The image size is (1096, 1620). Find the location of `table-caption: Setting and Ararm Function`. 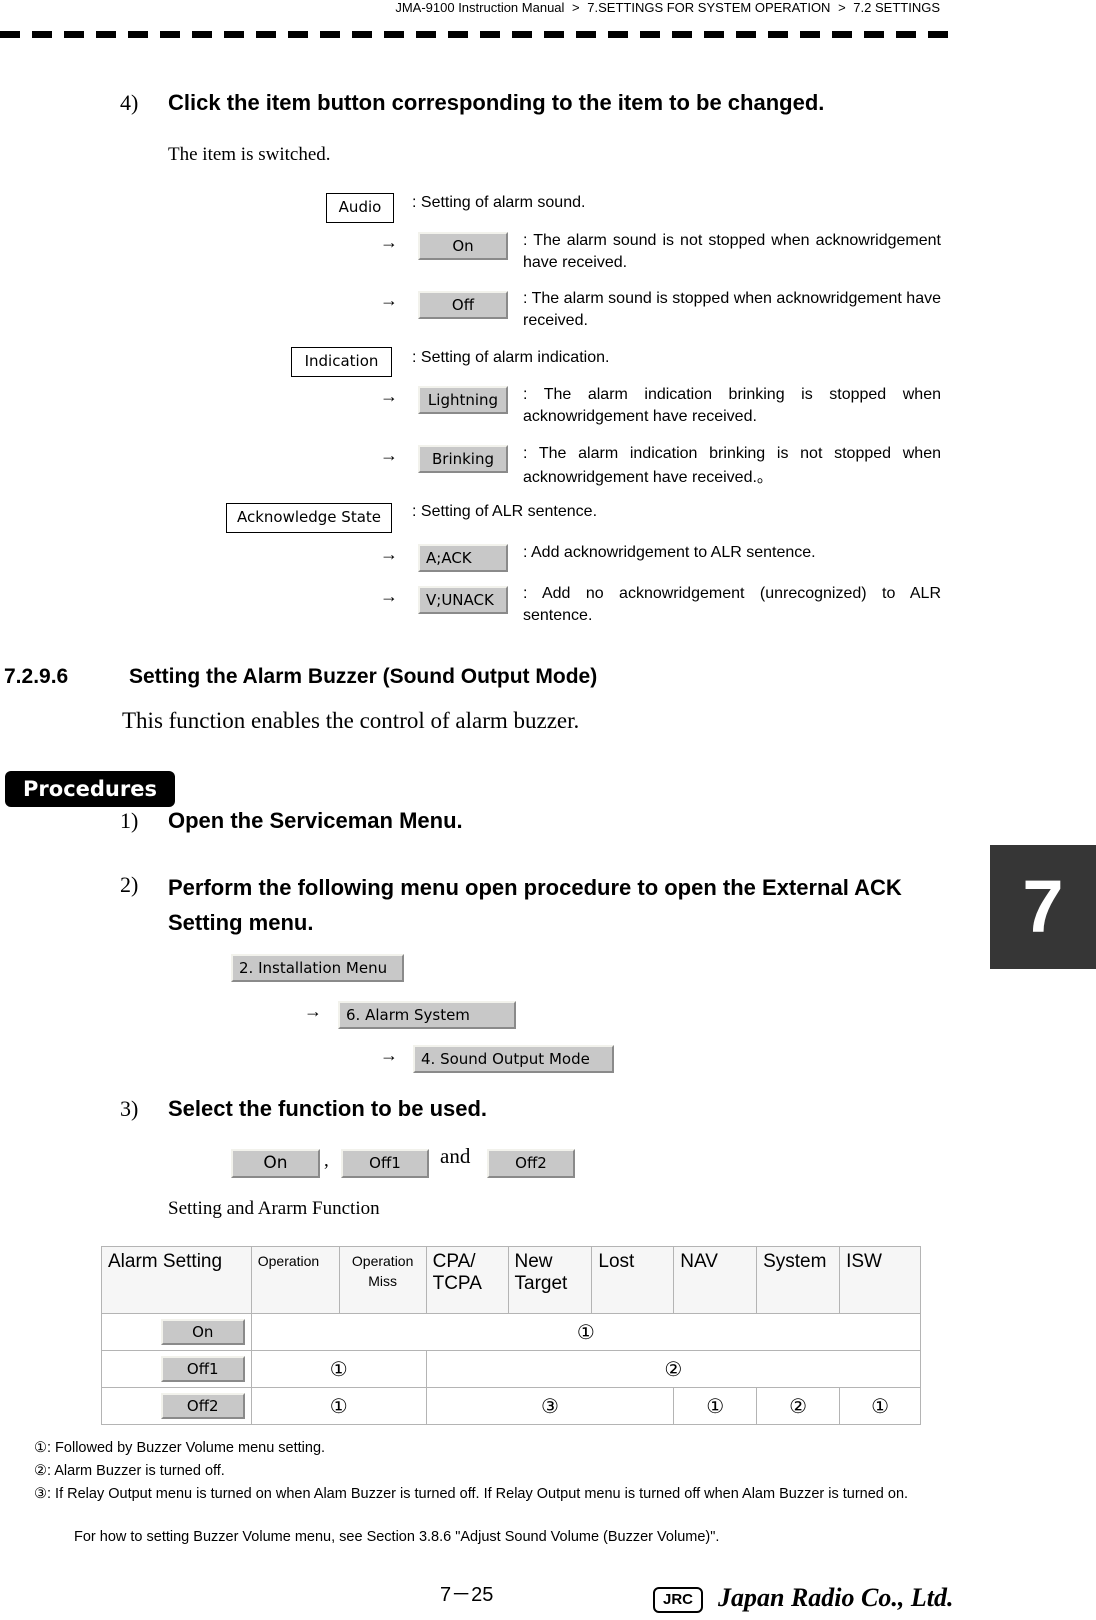

table-caption: Setting and Ararm Function is located at coordinates (274, 1208).